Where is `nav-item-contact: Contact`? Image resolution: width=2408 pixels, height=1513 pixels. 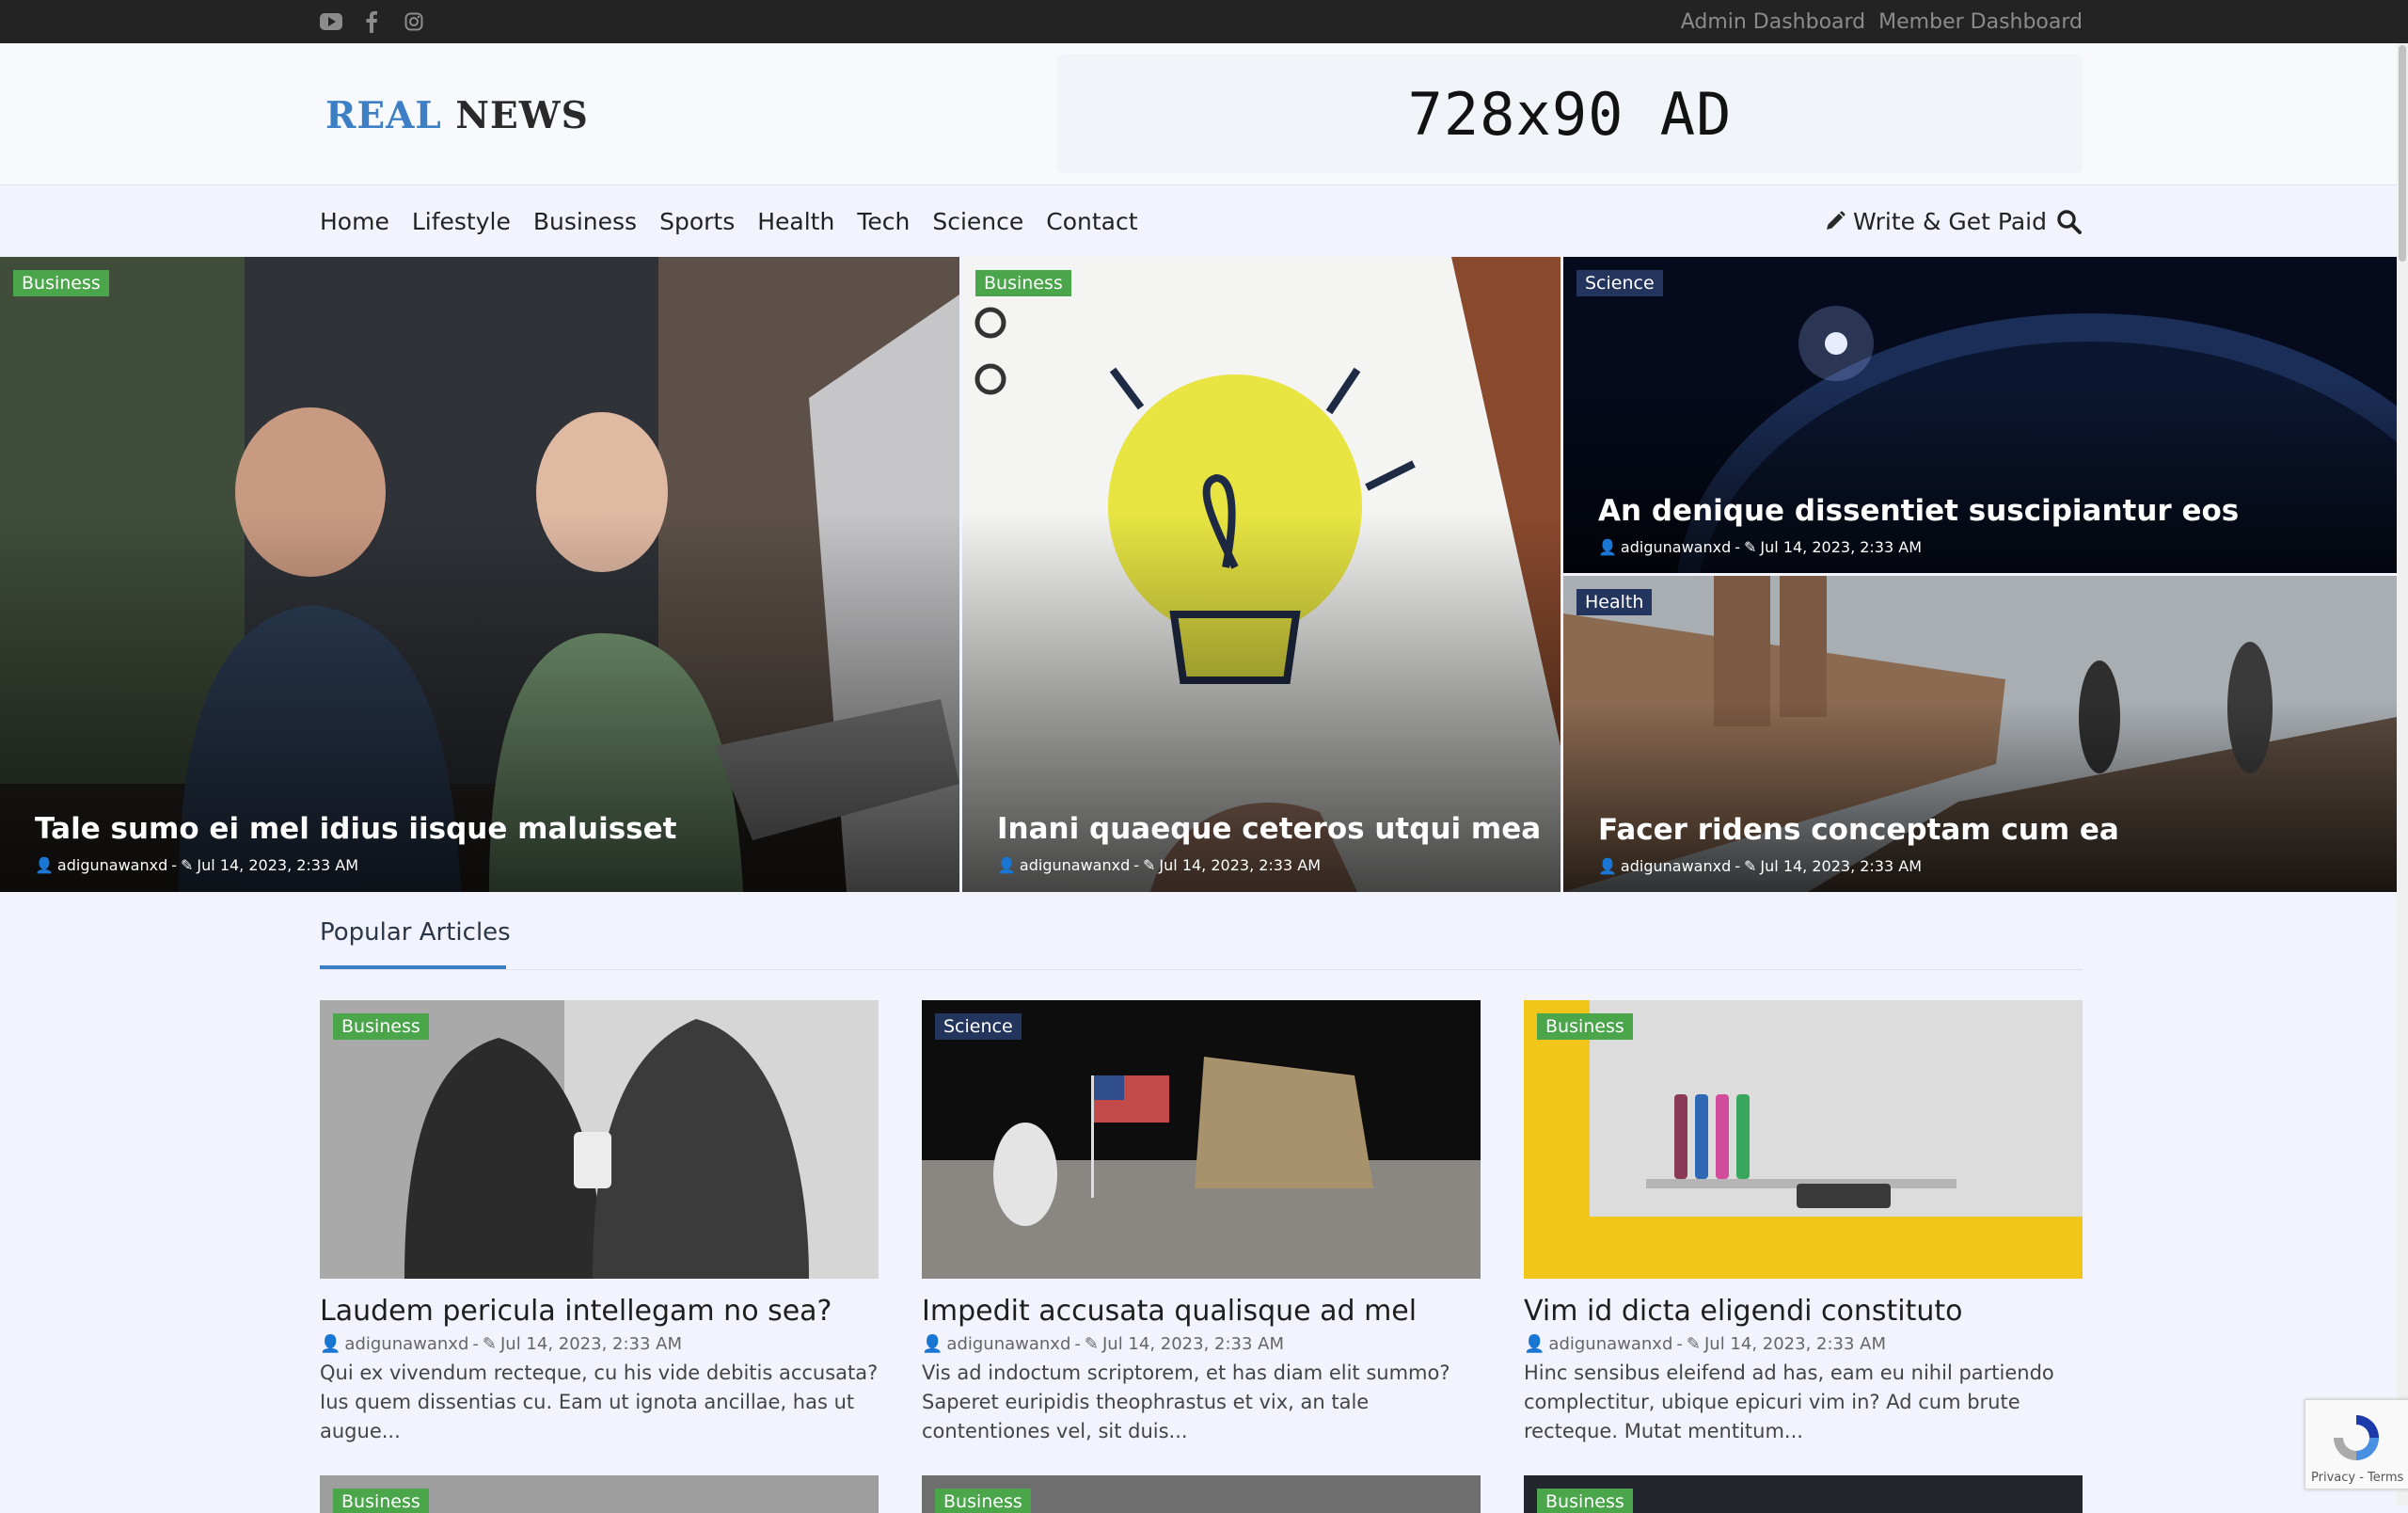
nav-item-contact: Contact is located at coordinates (1092, 221).